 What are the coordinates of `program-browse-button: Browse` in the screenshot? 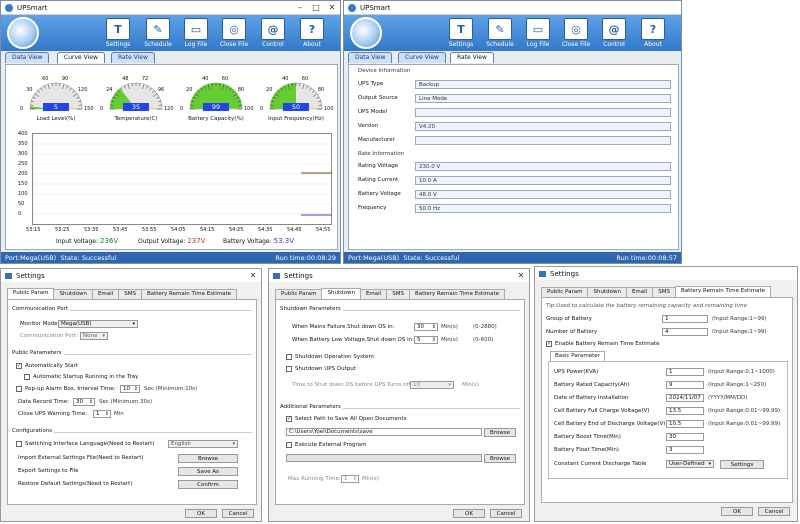 It's located at (500, 458).